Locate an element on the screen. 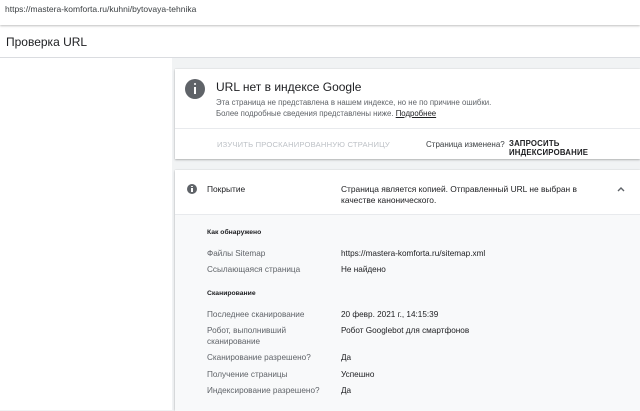  detail-label: Индексирование разрешено? is located at coordinates (263, 390).